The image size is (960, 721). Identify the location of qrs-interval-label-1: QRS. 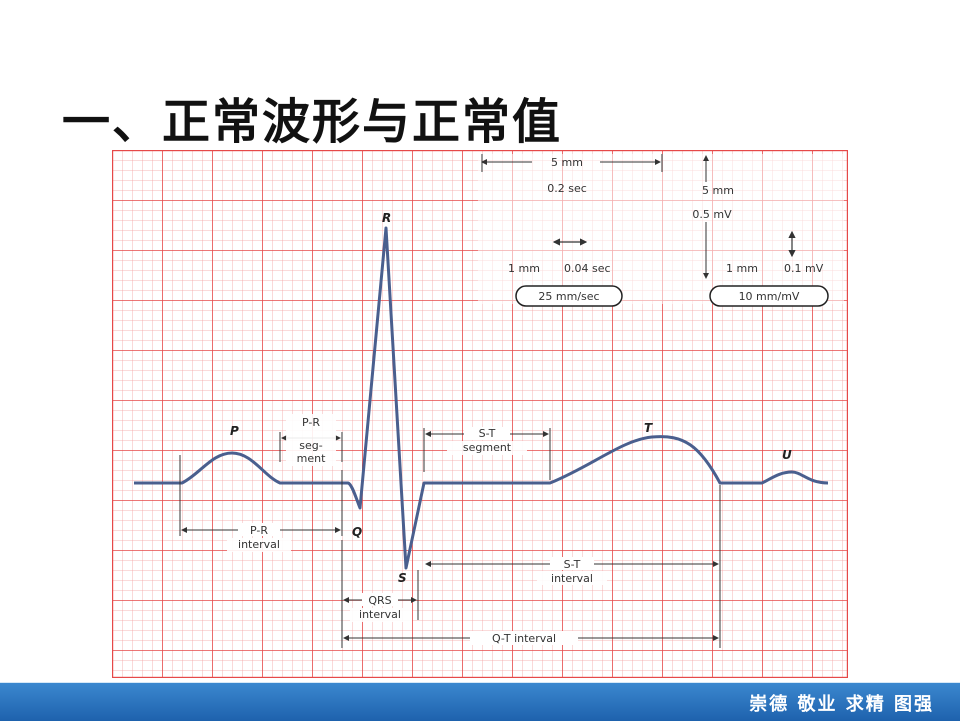
(379, 600).